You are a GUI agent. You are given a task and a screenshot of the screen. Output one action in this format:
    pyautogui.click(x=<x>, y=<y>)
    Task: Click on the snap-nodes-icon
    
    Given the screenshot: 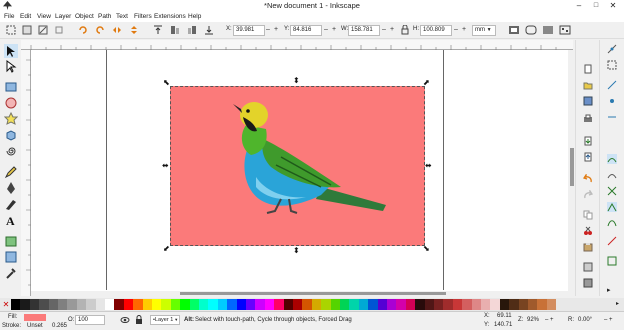 What is the action you would take?
    pyautogui.click(x=612, y=159)
    